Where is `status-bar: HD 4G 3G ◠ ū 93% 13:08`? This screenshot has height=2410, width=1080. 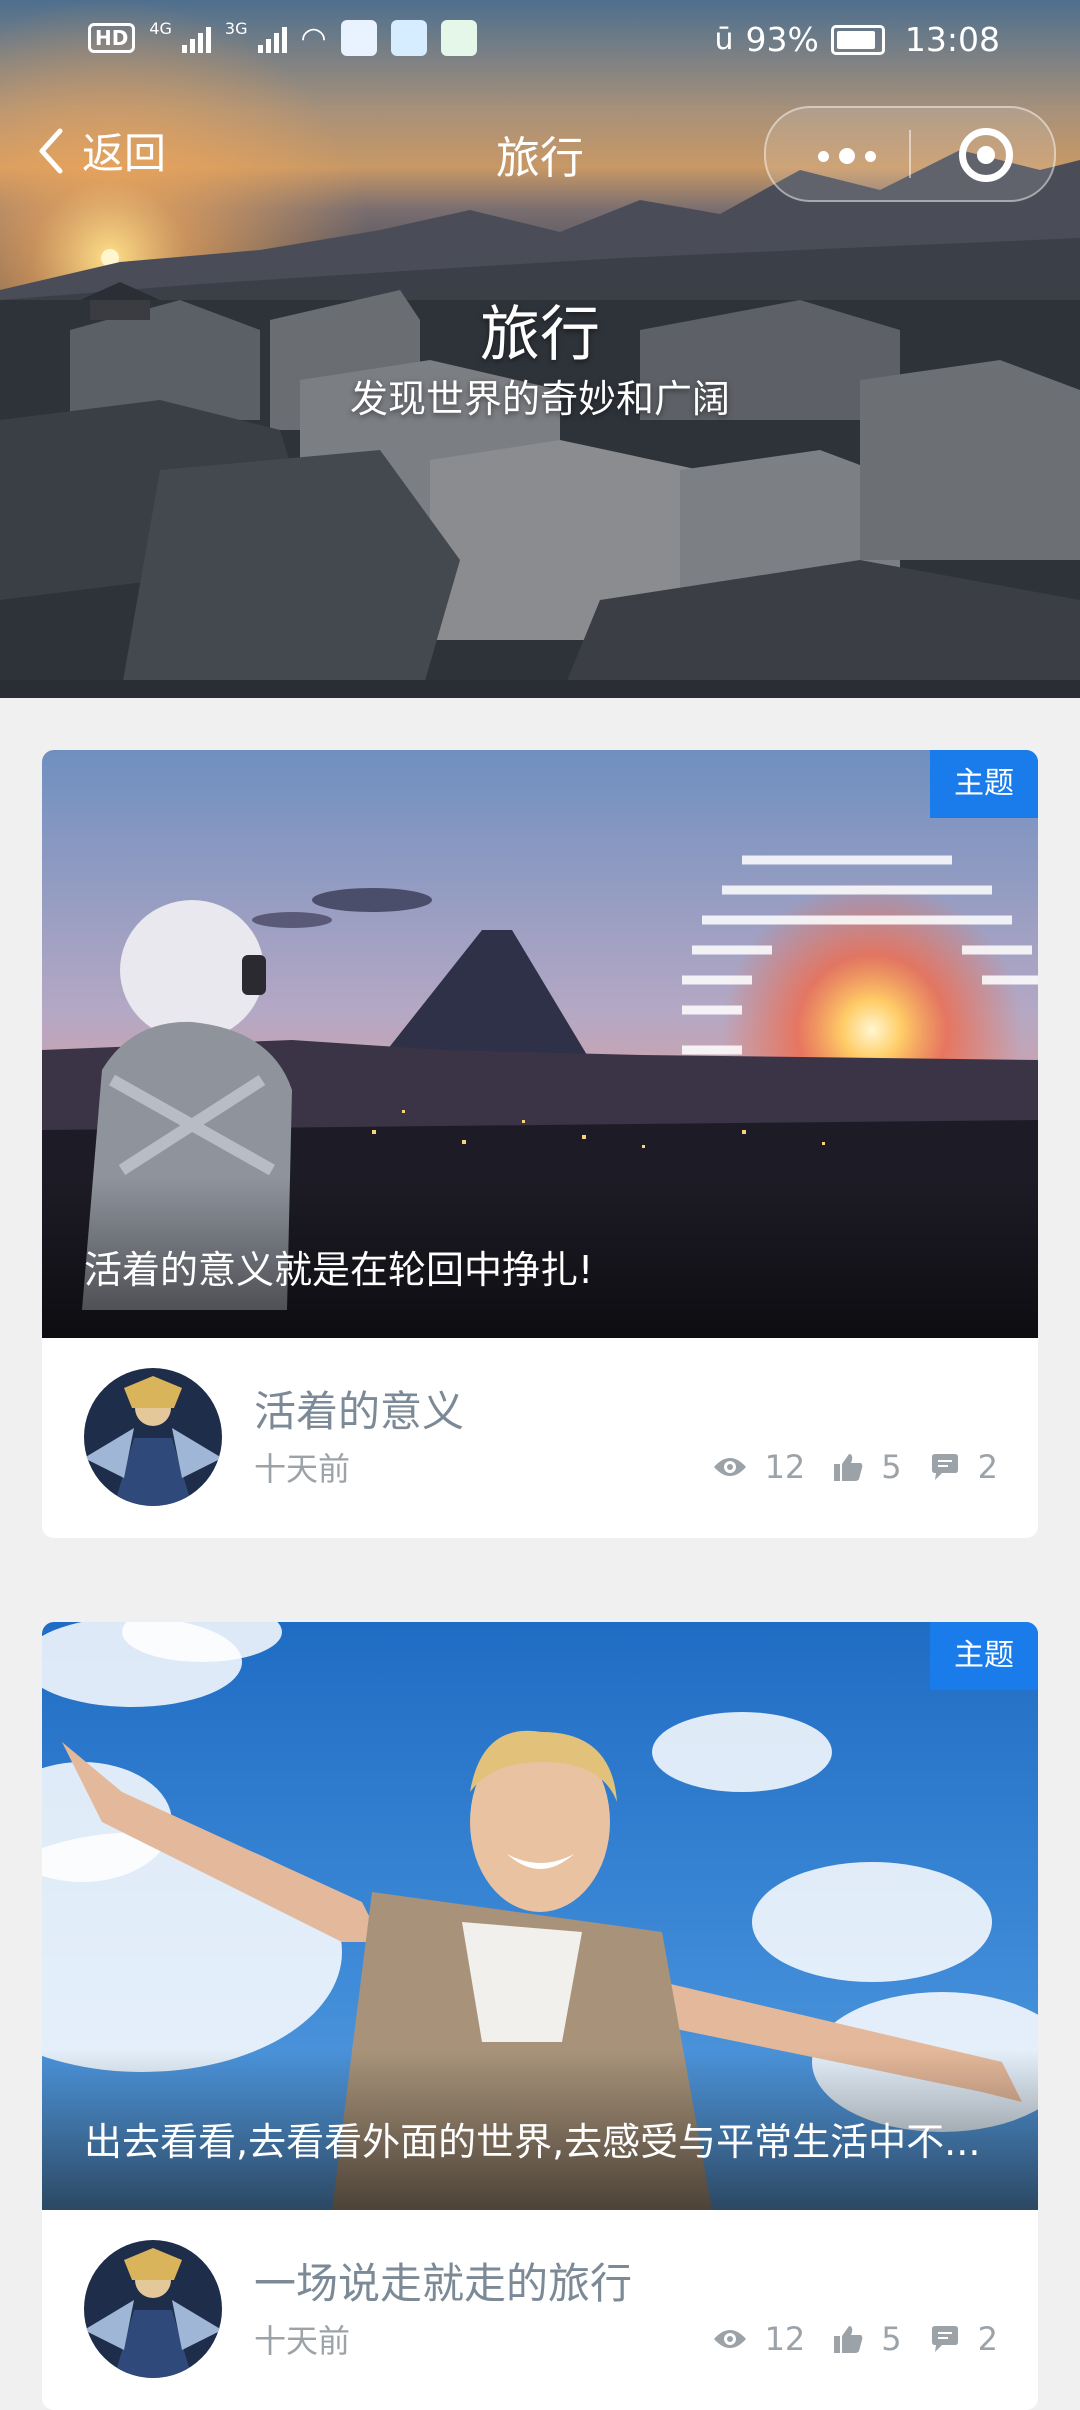
status-bar: HD 4G 3G ◠ ū 93% 13:08 is located at coordinates (540, 40).